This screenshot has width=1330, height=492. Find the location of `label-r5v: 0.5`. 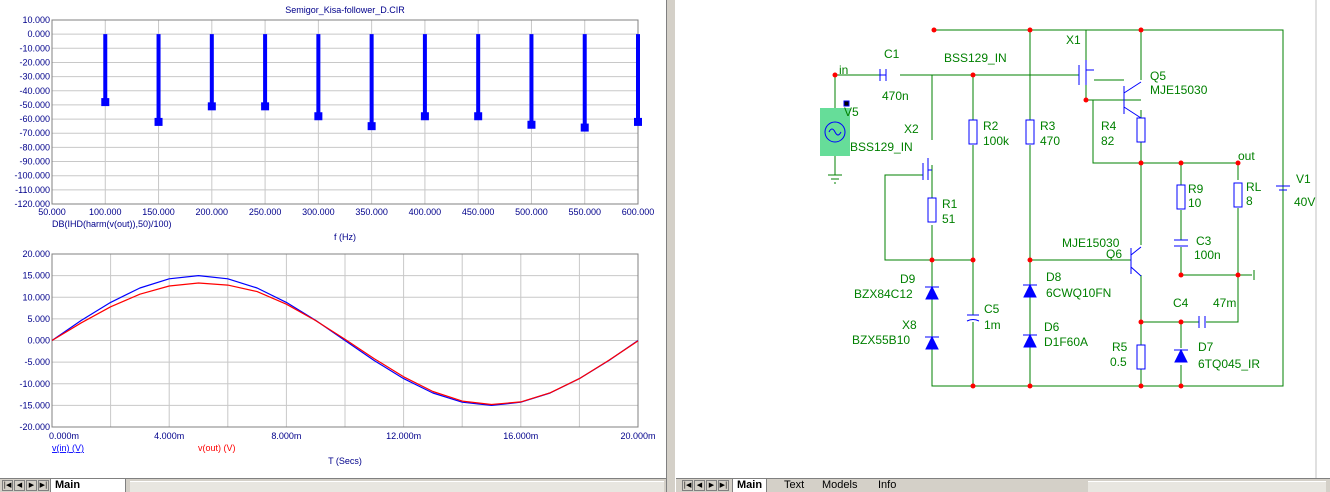

label-r5v: 0.5 is located at coordinates (1118, 362).